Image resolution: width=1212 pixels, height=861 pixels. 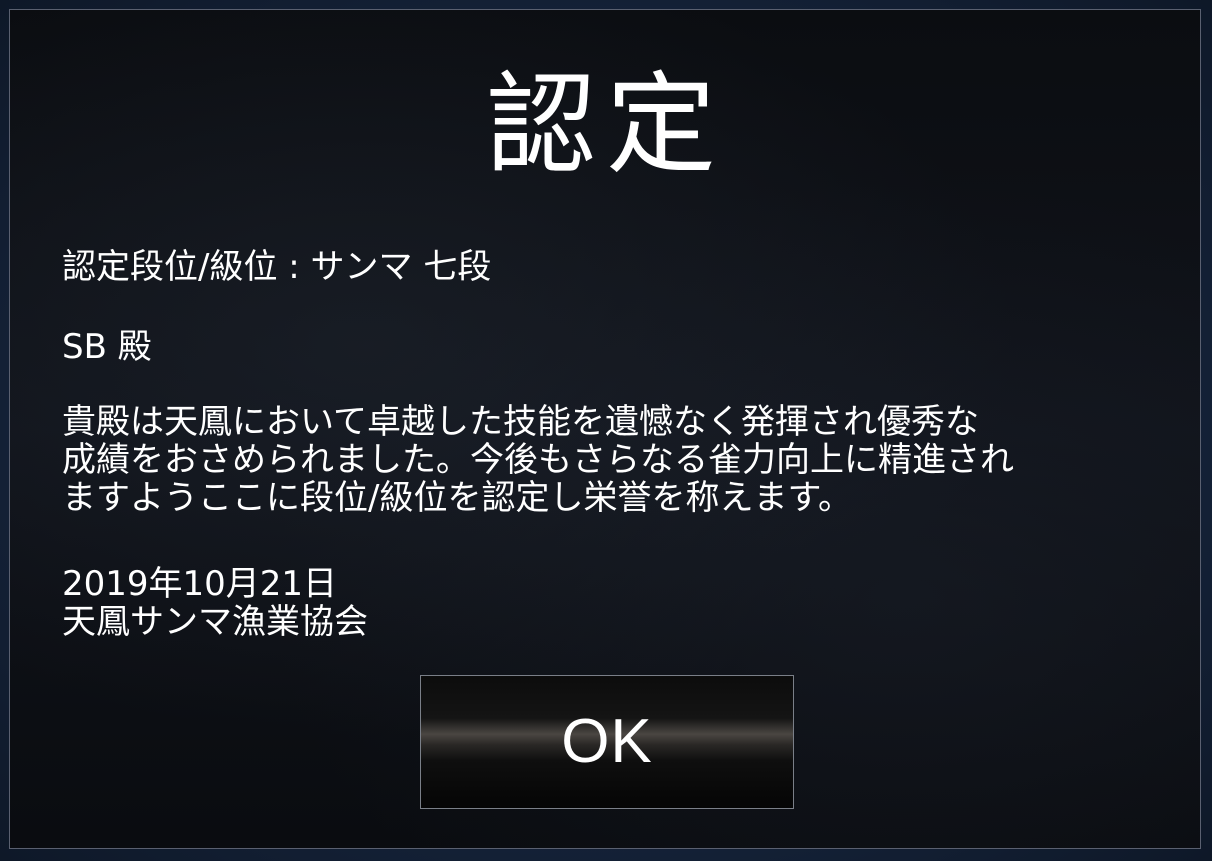 I want to click on message-line: 成績をおさめられました。今後もさらなる雀力向上に精進され, so click(x=538, y=460).